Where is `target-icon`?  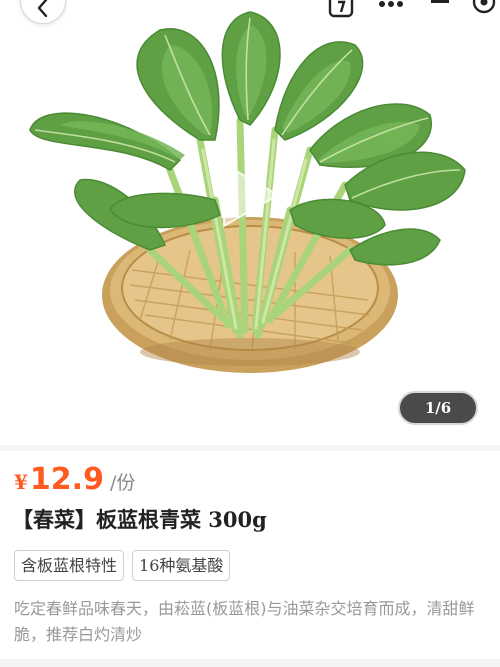 target-icon is located at coordinates (484, 9).